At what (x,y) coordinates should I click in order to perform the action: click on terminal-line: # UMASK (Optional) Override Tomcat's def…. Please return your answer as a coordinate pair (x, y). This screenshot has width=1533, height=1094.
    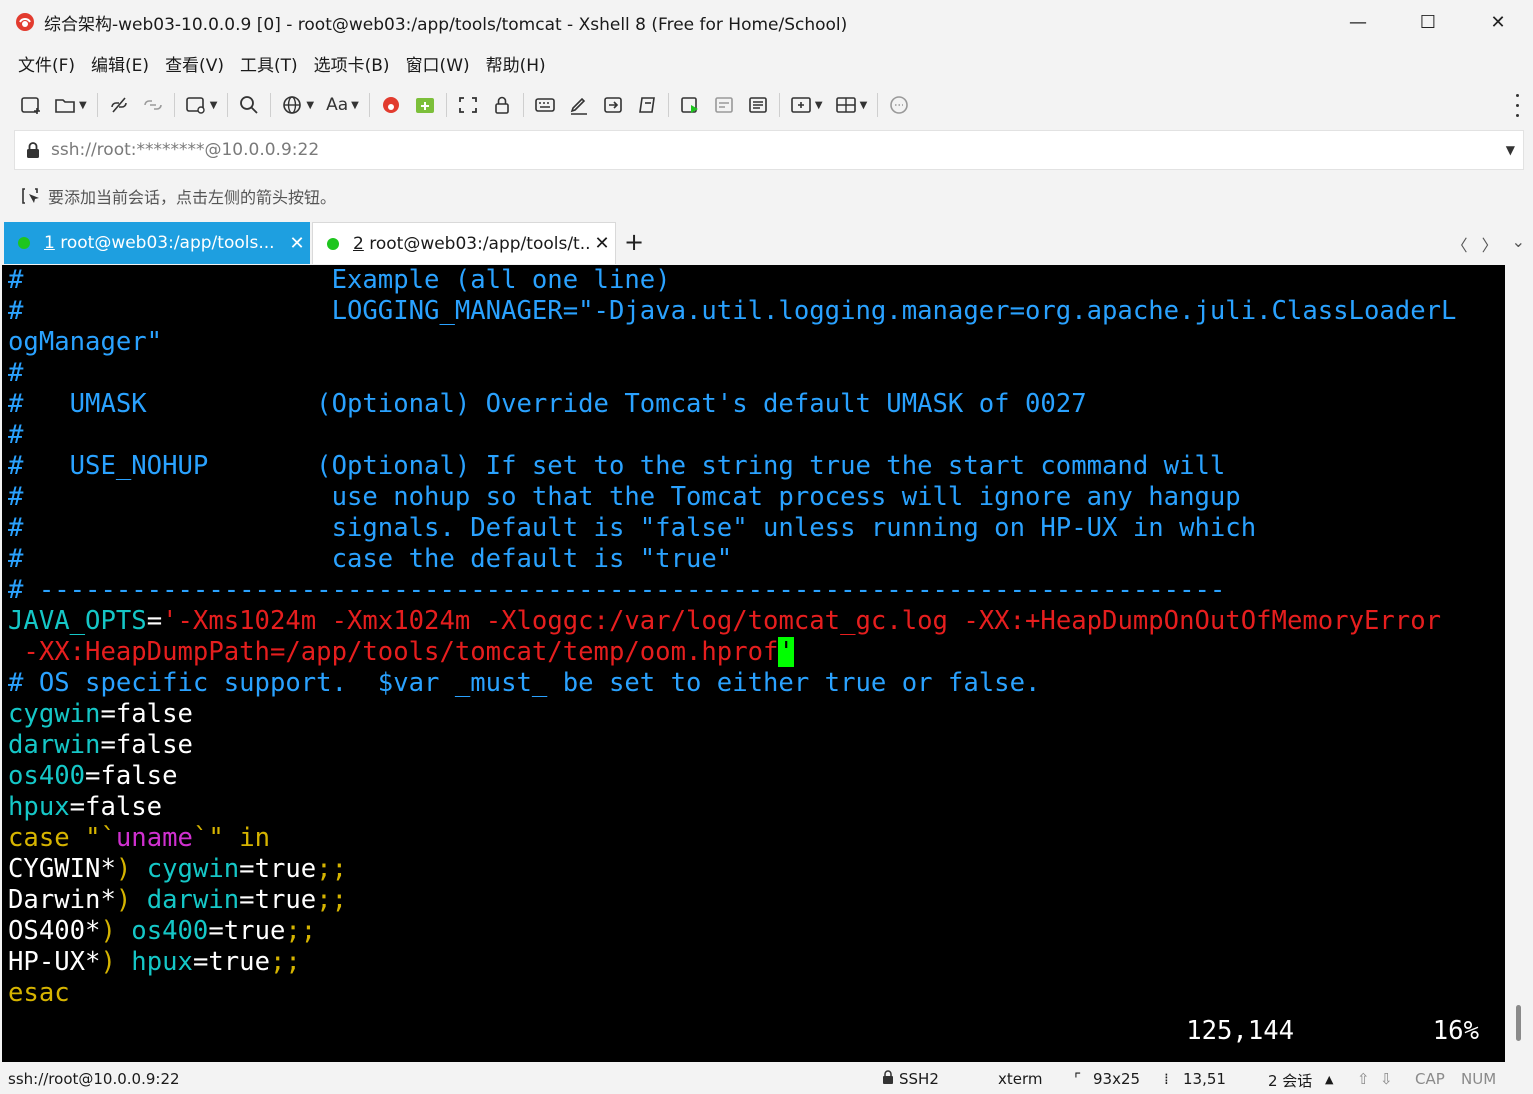
    Looking at the image, I should click on (753, 404).